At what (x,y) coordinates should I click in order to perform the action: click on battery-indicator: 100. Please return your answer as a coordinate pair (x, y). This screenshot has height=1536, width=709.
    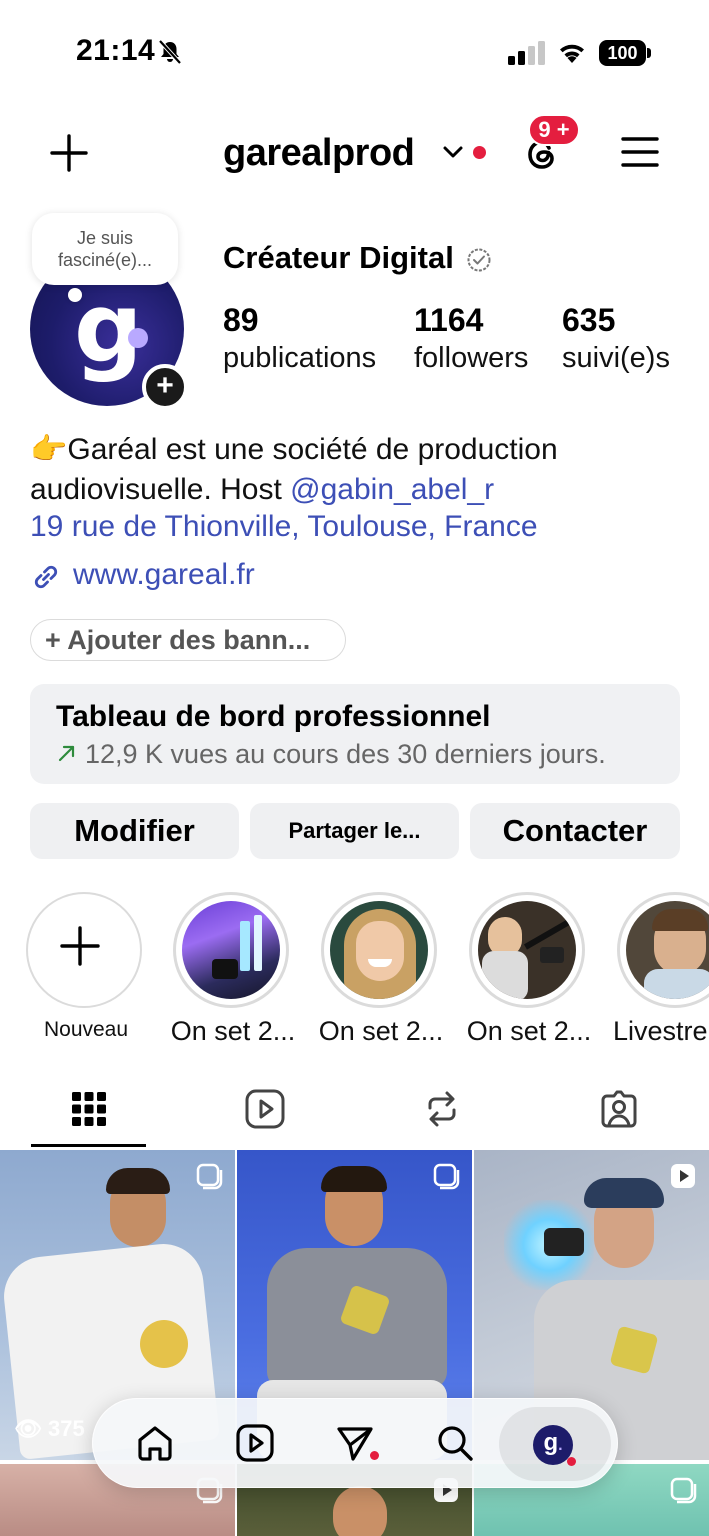
    Looking at the image, I should click on (625, 53).